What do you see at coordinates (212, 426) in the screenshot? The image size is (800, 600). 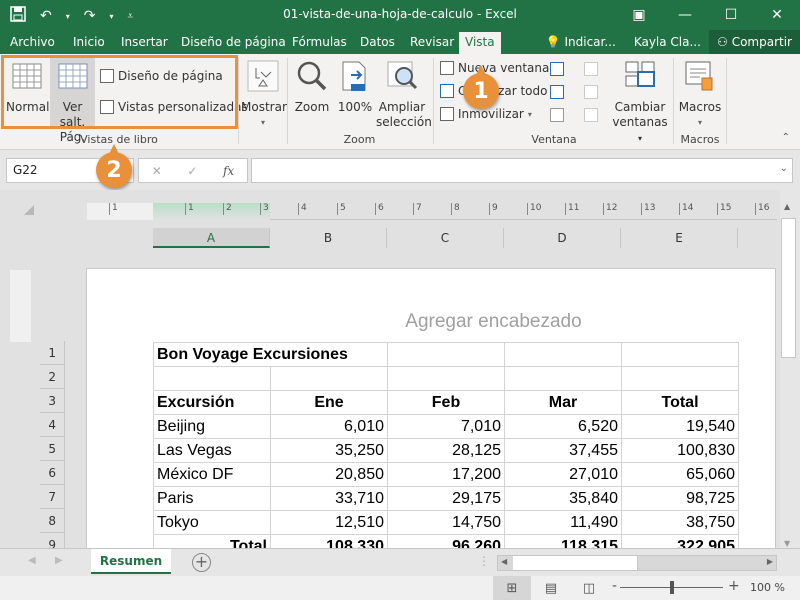 I see `cell: Beijing` at bounding box center [212, 426].